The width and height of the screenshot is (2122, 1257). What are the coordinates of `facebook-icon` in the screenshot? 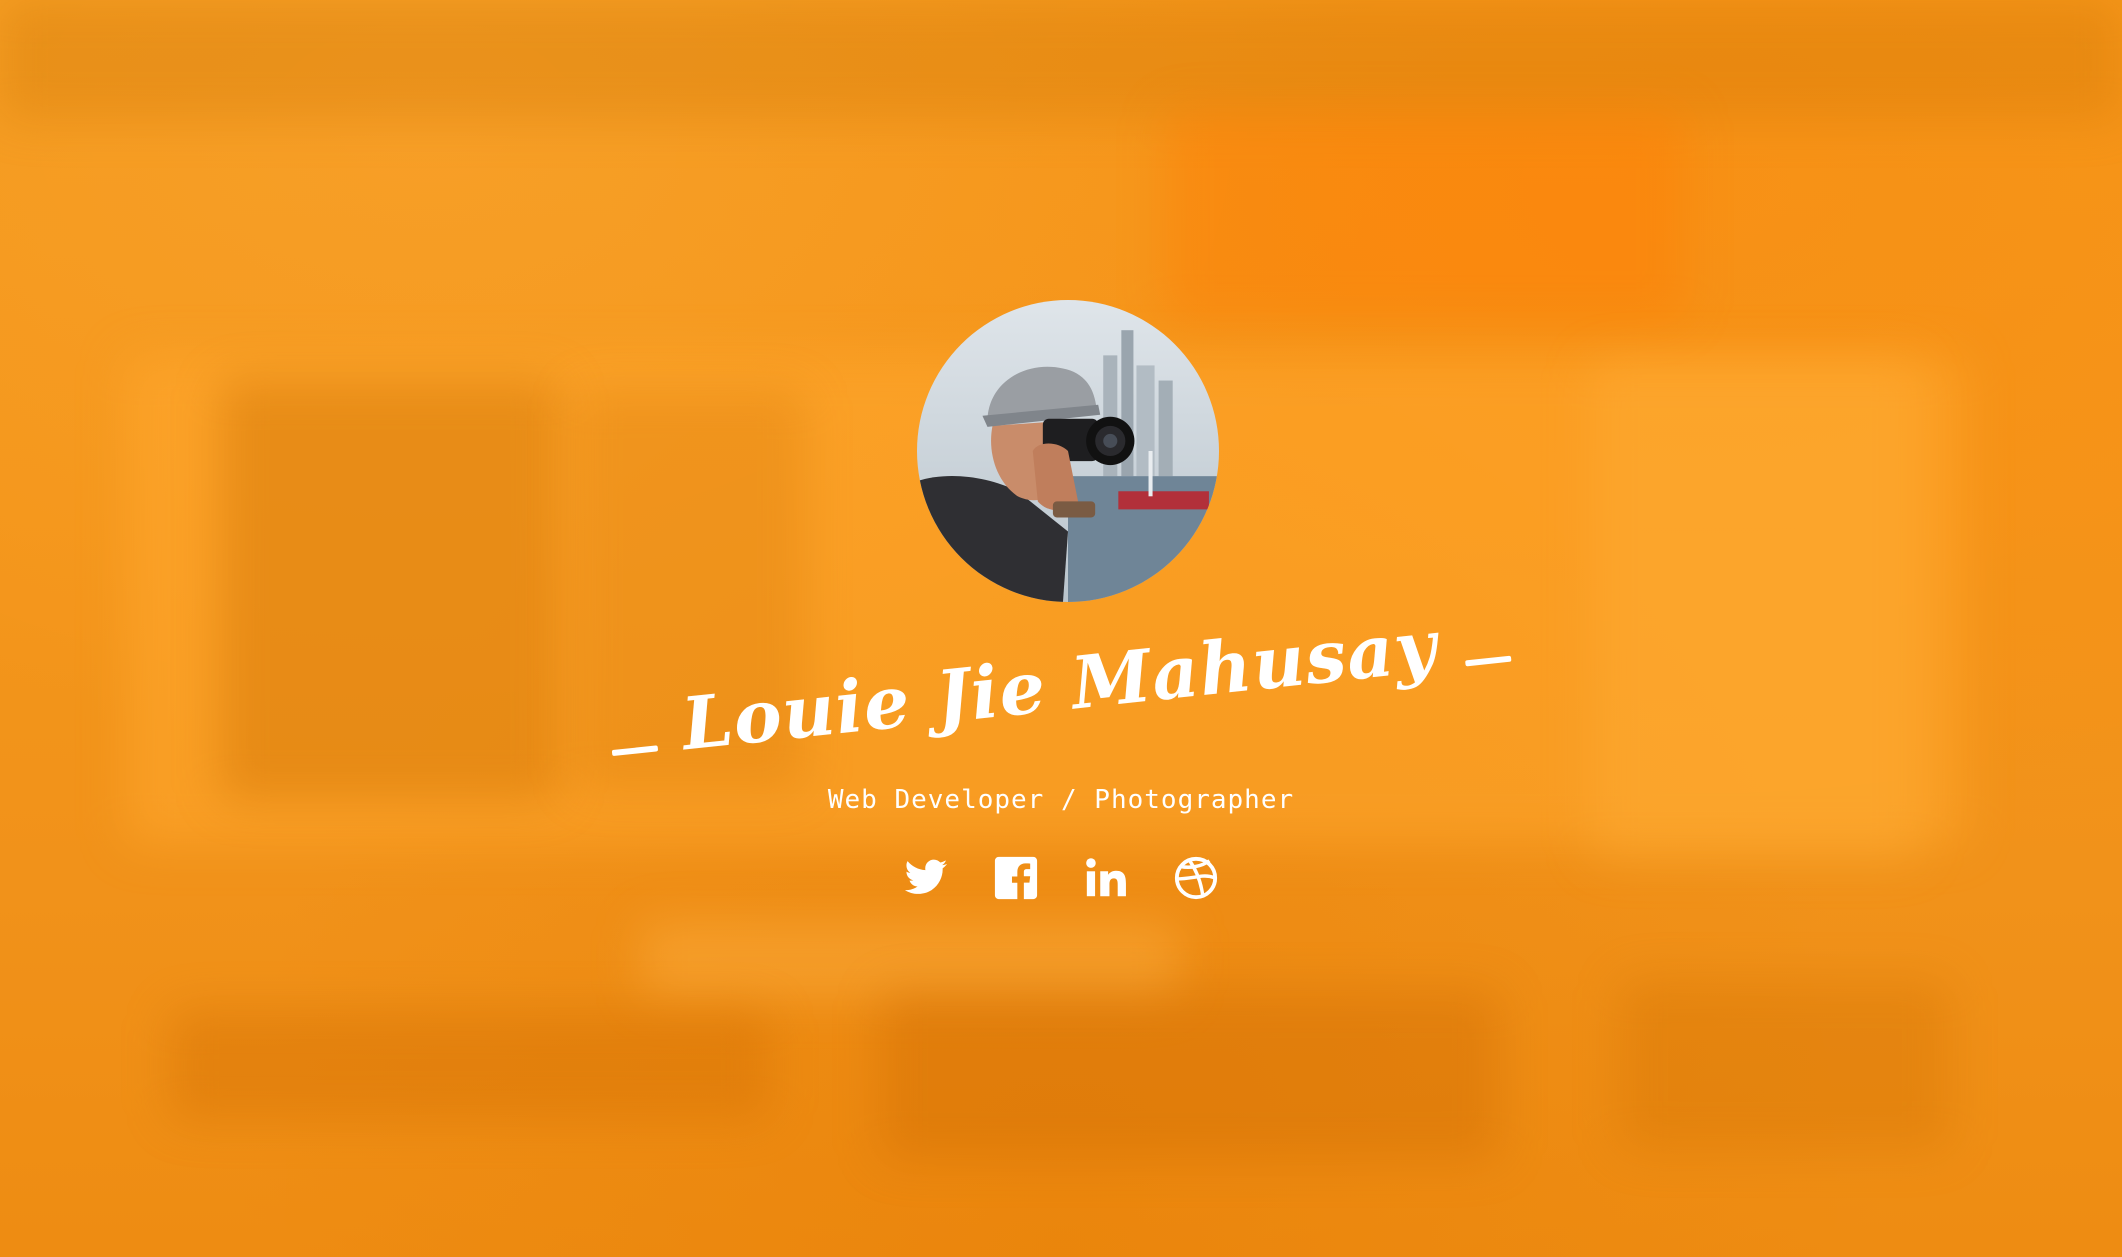 It's located at (1016, 878).